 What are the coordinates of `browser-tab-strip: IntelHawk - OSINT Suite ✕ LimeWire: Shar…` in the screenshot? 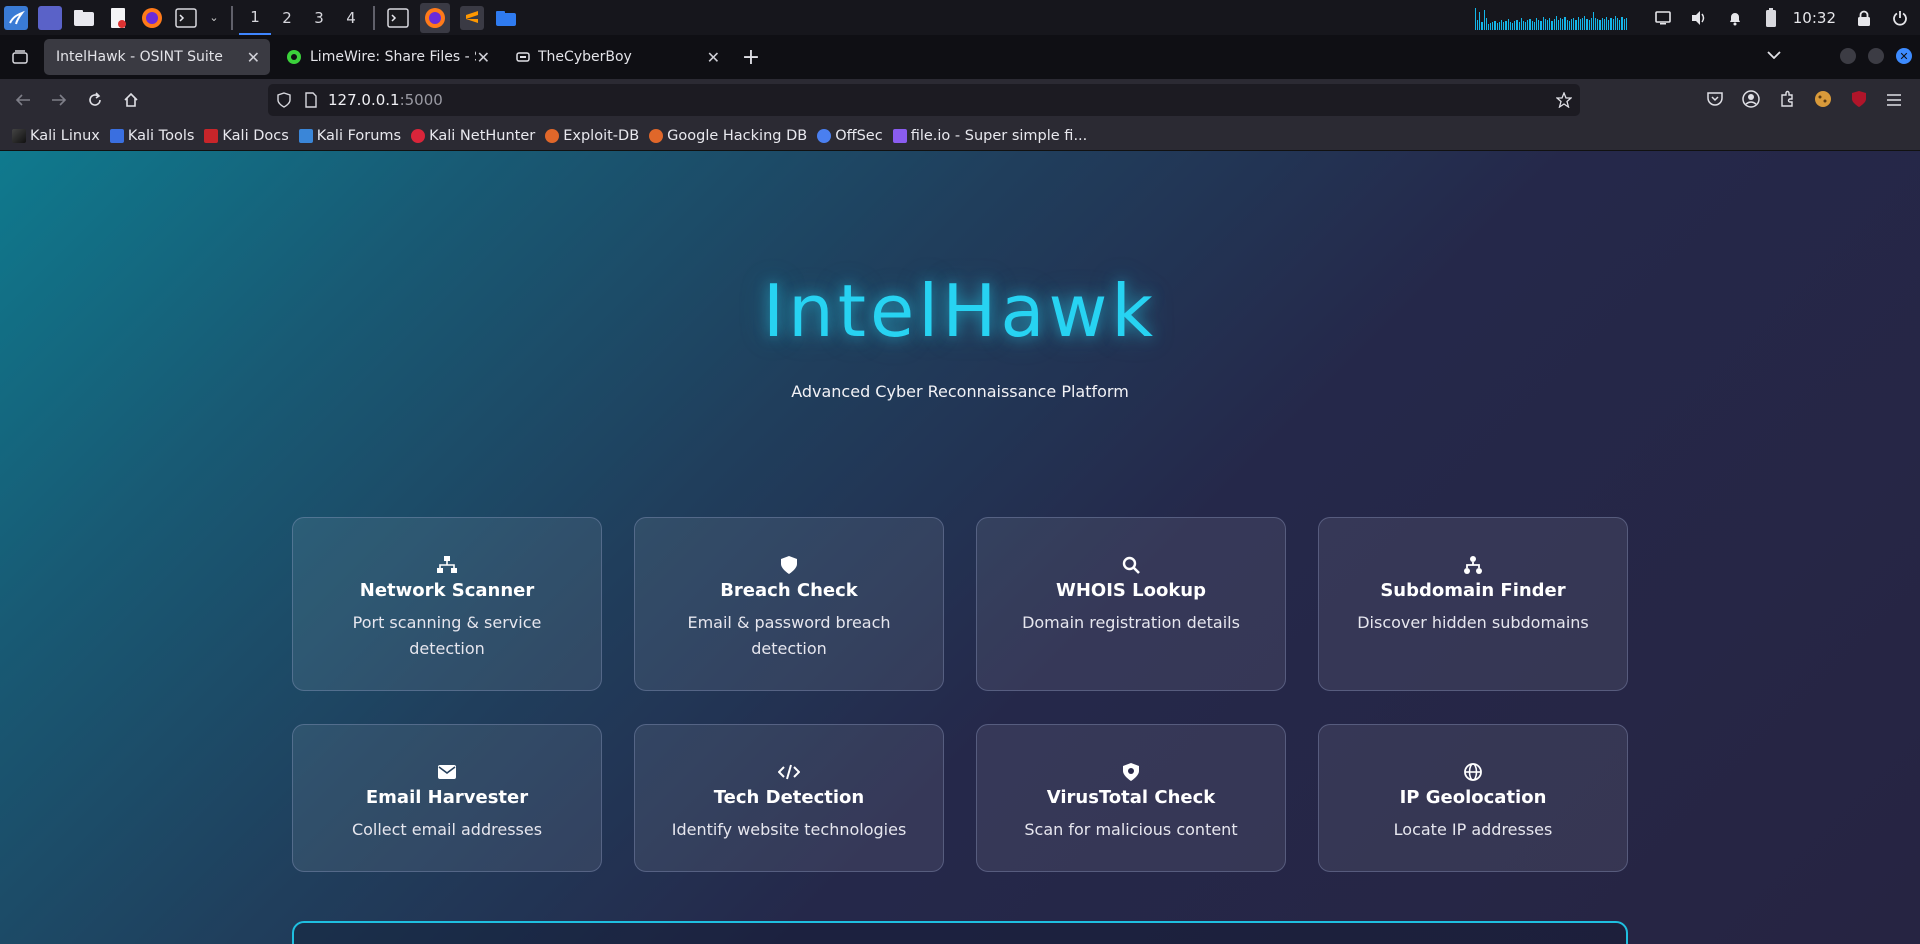 It's located at (960, 57).